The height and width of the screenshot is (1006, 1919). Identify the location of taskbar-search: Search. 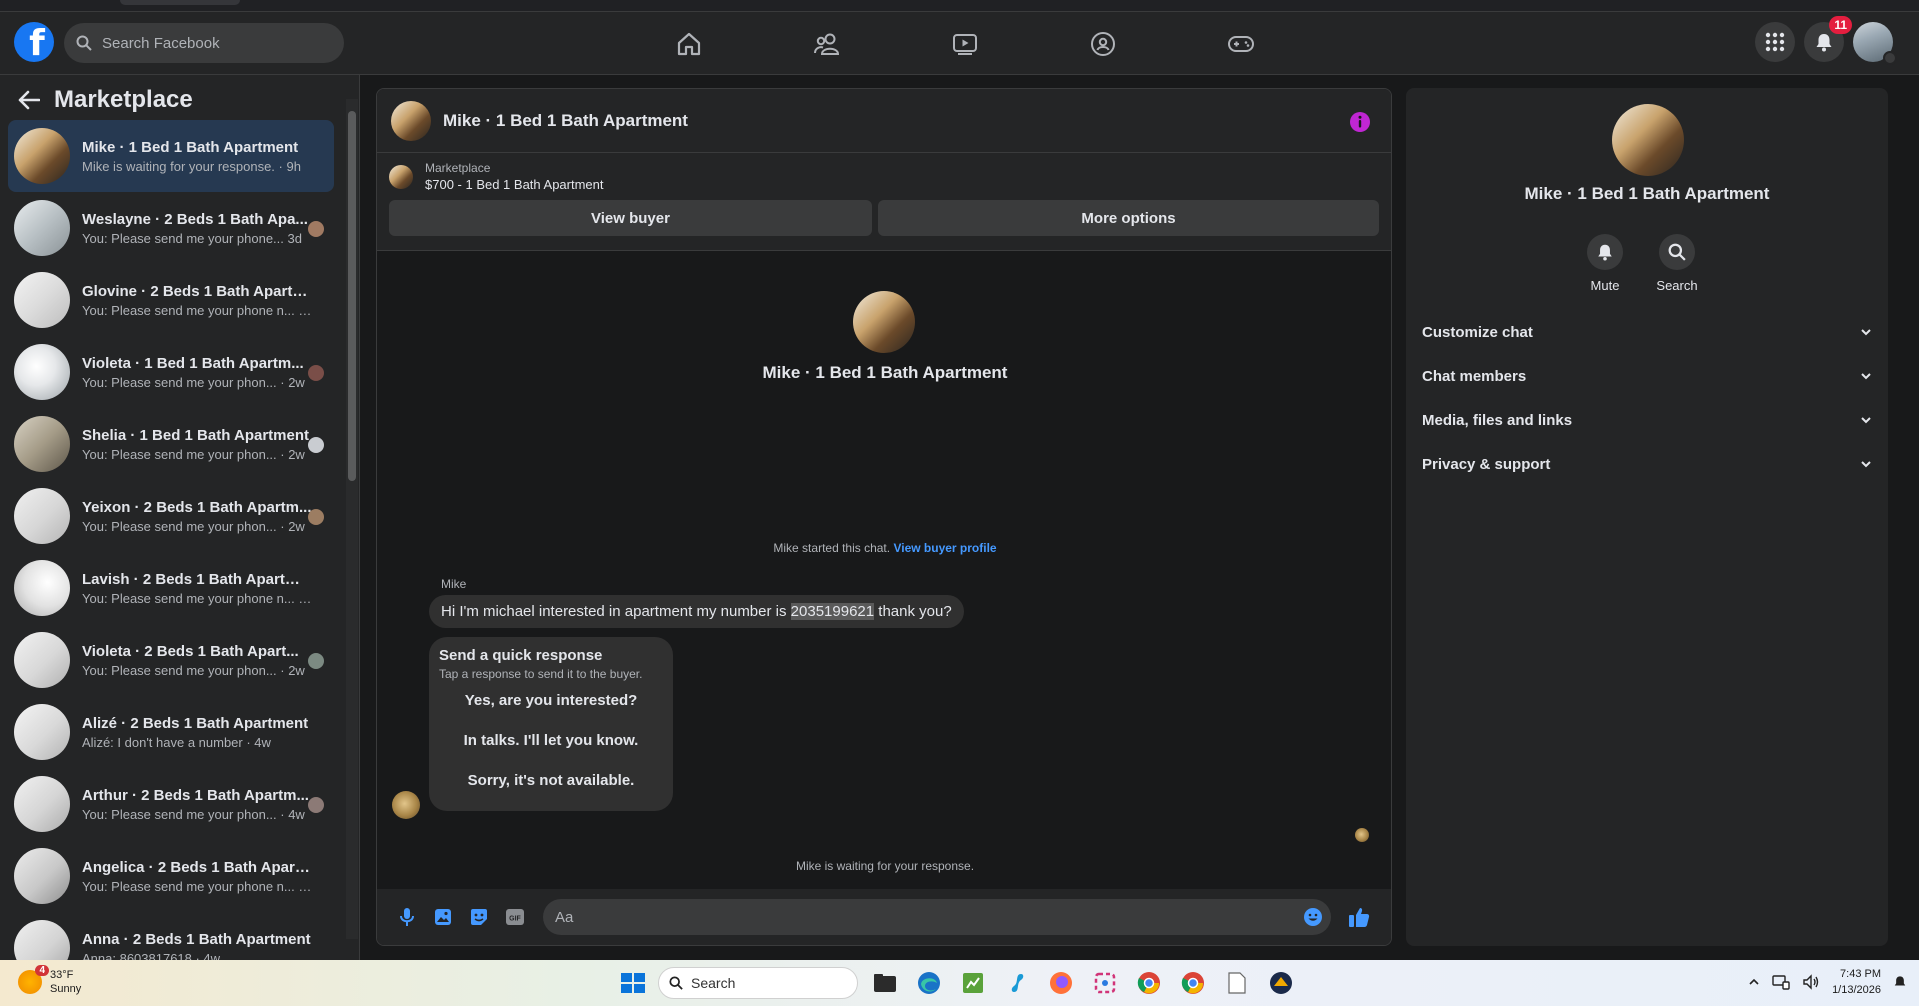
(758, 983).